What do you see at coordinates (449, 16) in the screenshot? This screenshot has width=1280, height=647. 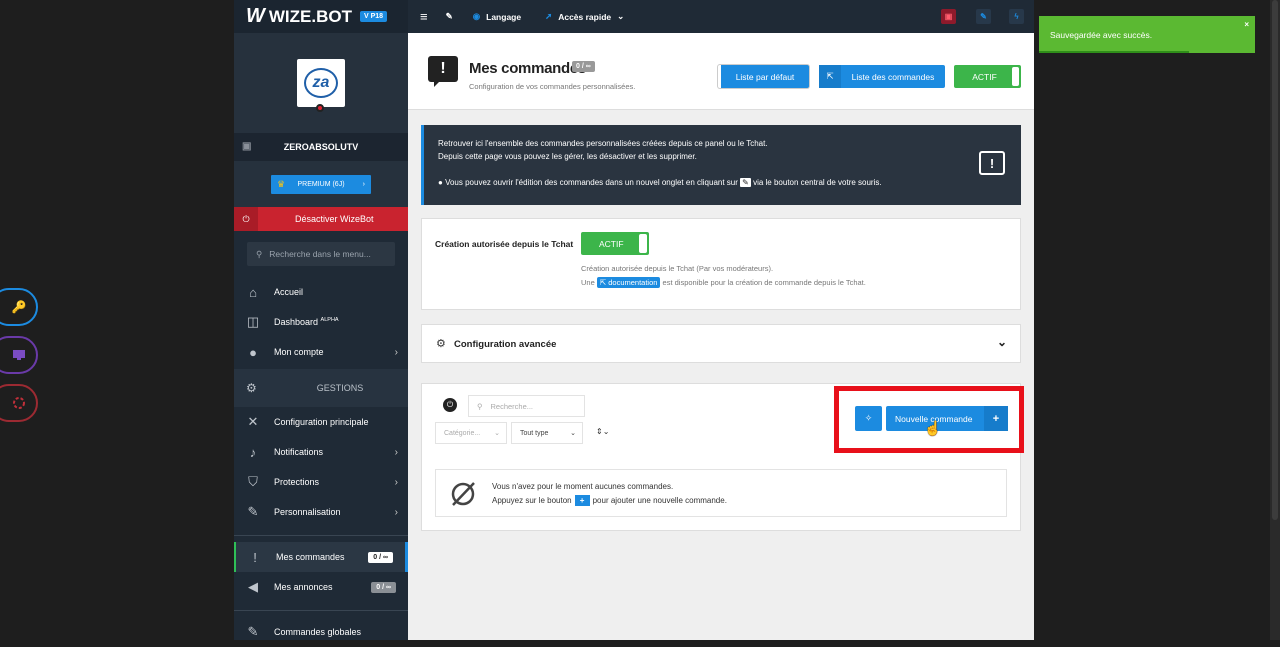 I see `pin-icon: ✎` at bounding box center [449, 16].